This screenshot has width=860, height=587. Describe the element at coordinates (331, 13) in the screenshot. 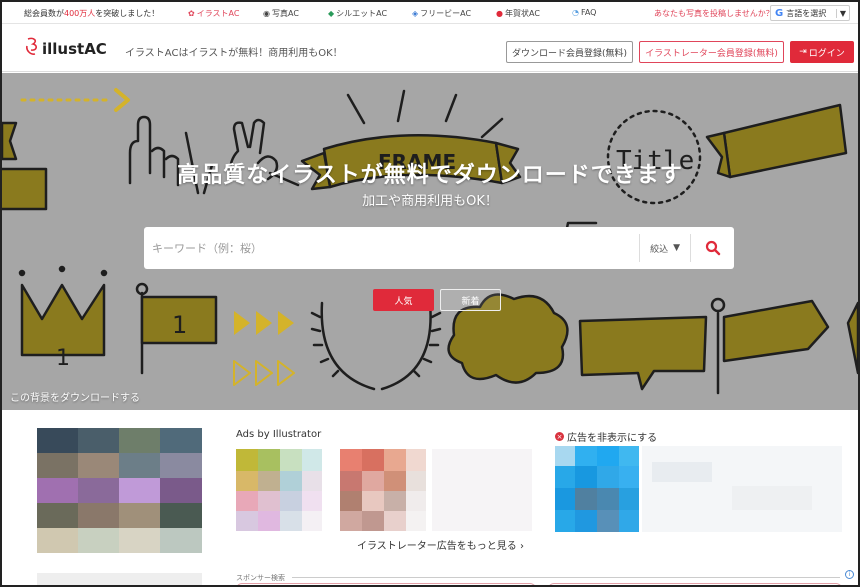

I see `silhouette-icon: ◆` at that location.